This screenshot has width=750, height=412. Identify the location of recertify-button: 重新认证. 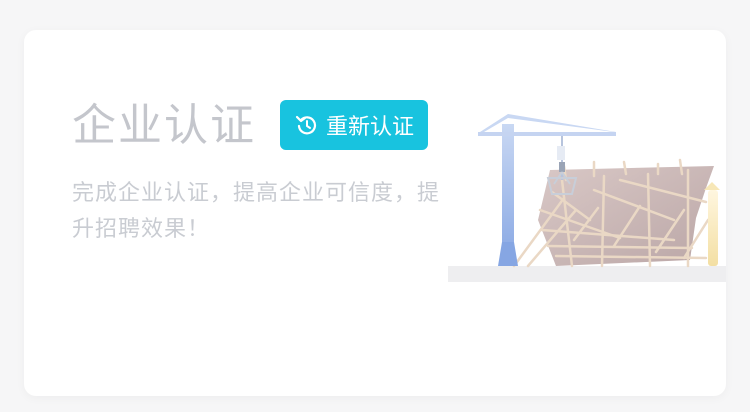
(354, 125).